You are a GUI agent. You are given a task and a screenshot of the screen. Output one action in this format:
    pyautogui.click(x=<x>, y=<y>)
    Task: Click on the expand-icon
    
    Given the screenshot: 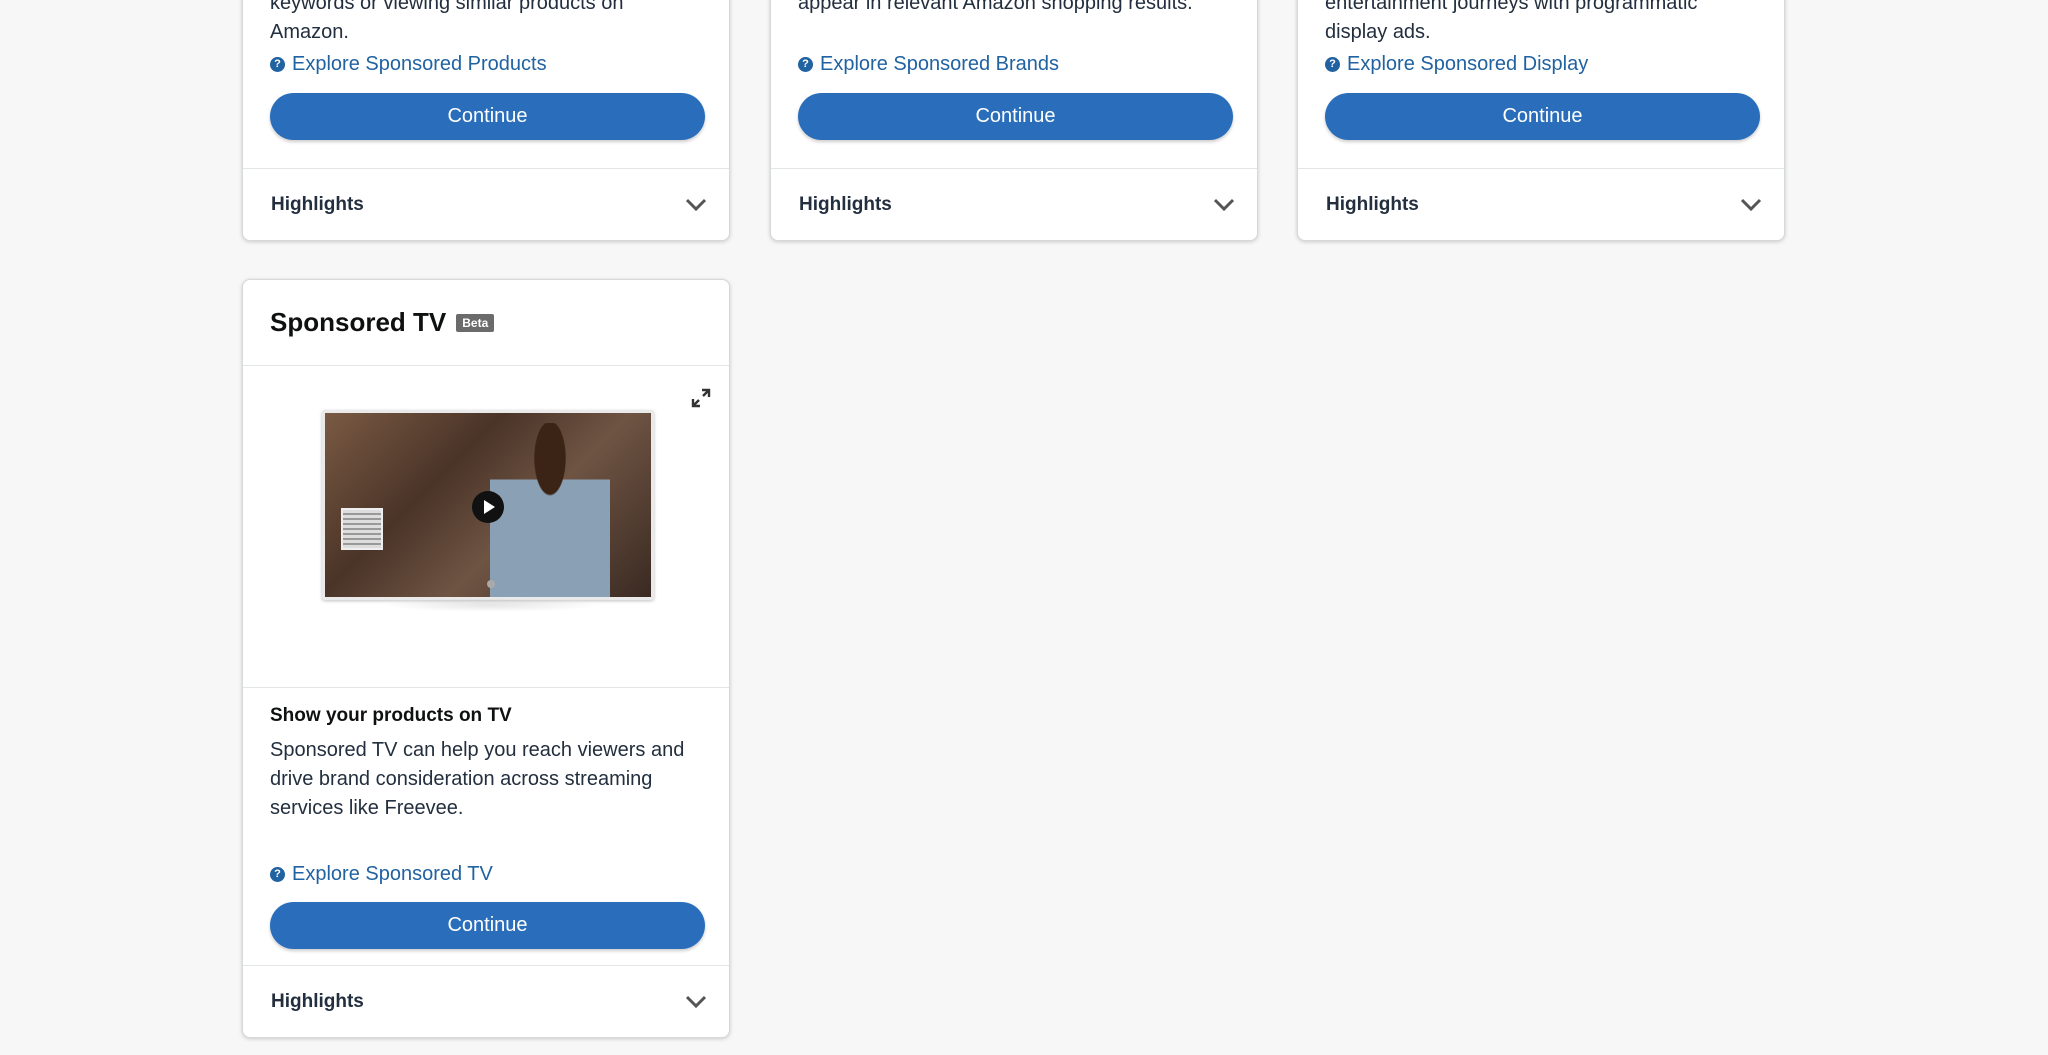 What is the action you would take?
    pyautogui.click(x=701, y=398)
    